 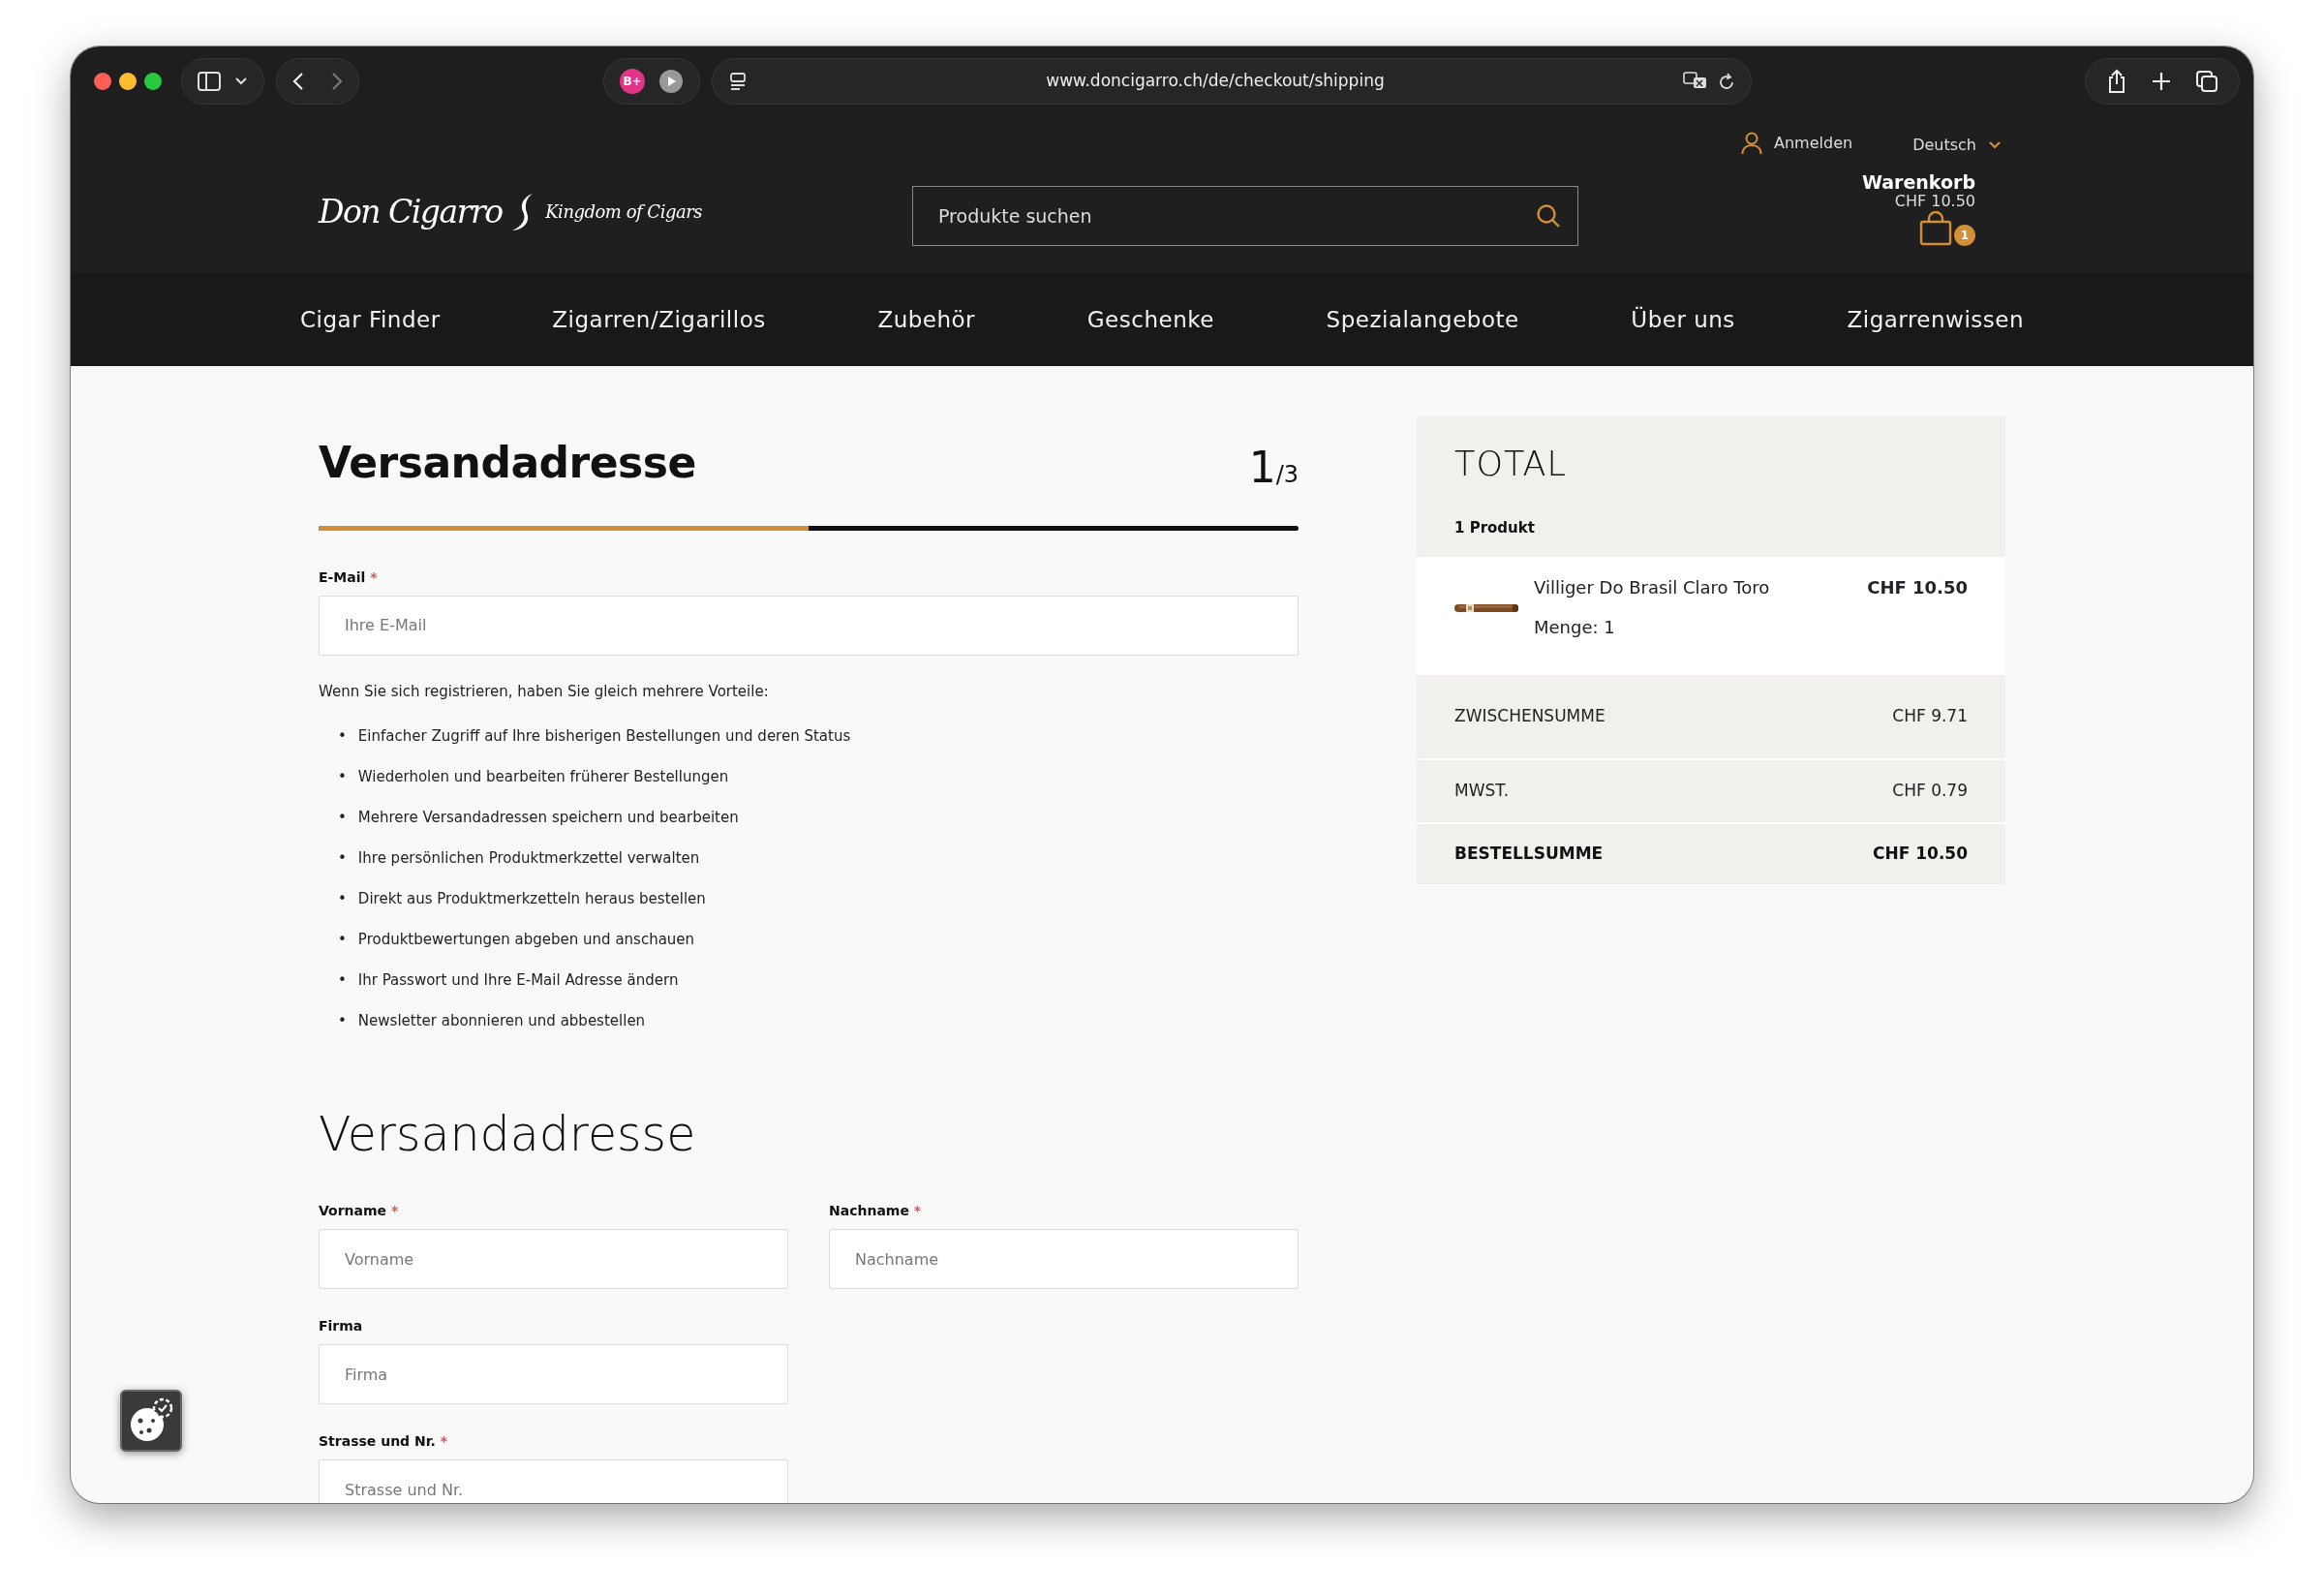 What do you see at coordinates (1918, 182) in the screenshot?
I see `cart-title: Warenkorb` at bounding box center [1918, 182].